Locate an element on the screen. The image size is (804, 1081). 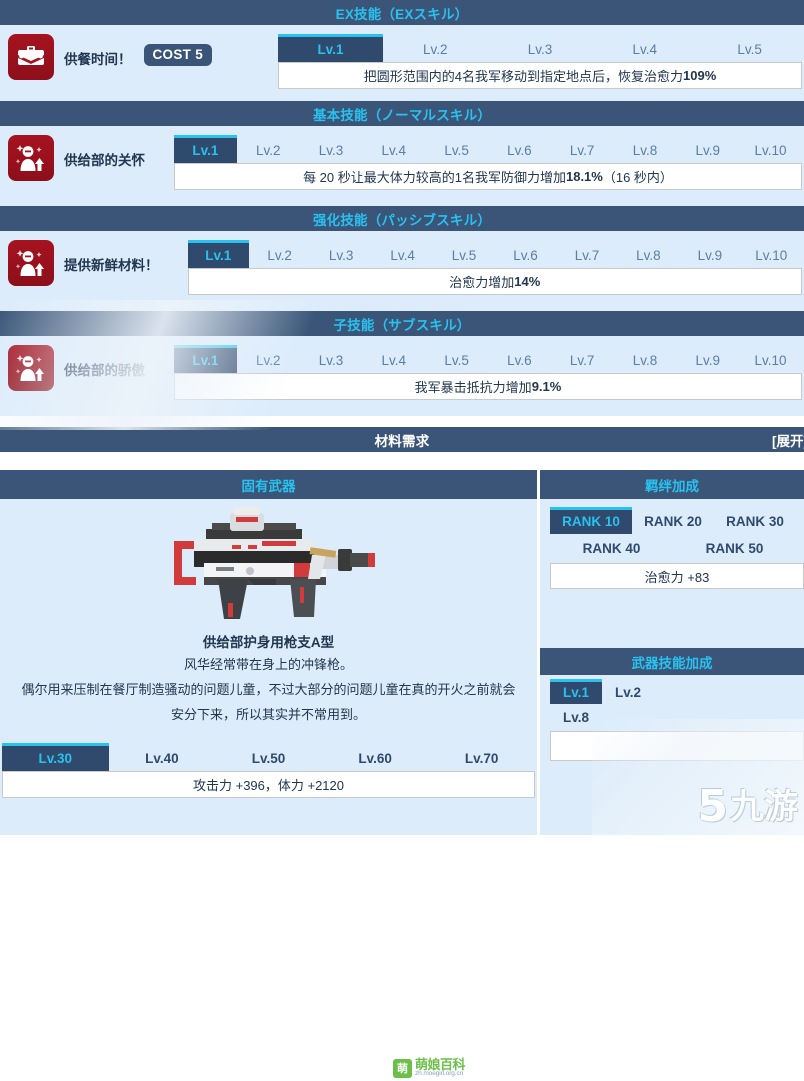
bond-rank-tab-rank-20: RANK 20 is located at coordinates (673, 520).